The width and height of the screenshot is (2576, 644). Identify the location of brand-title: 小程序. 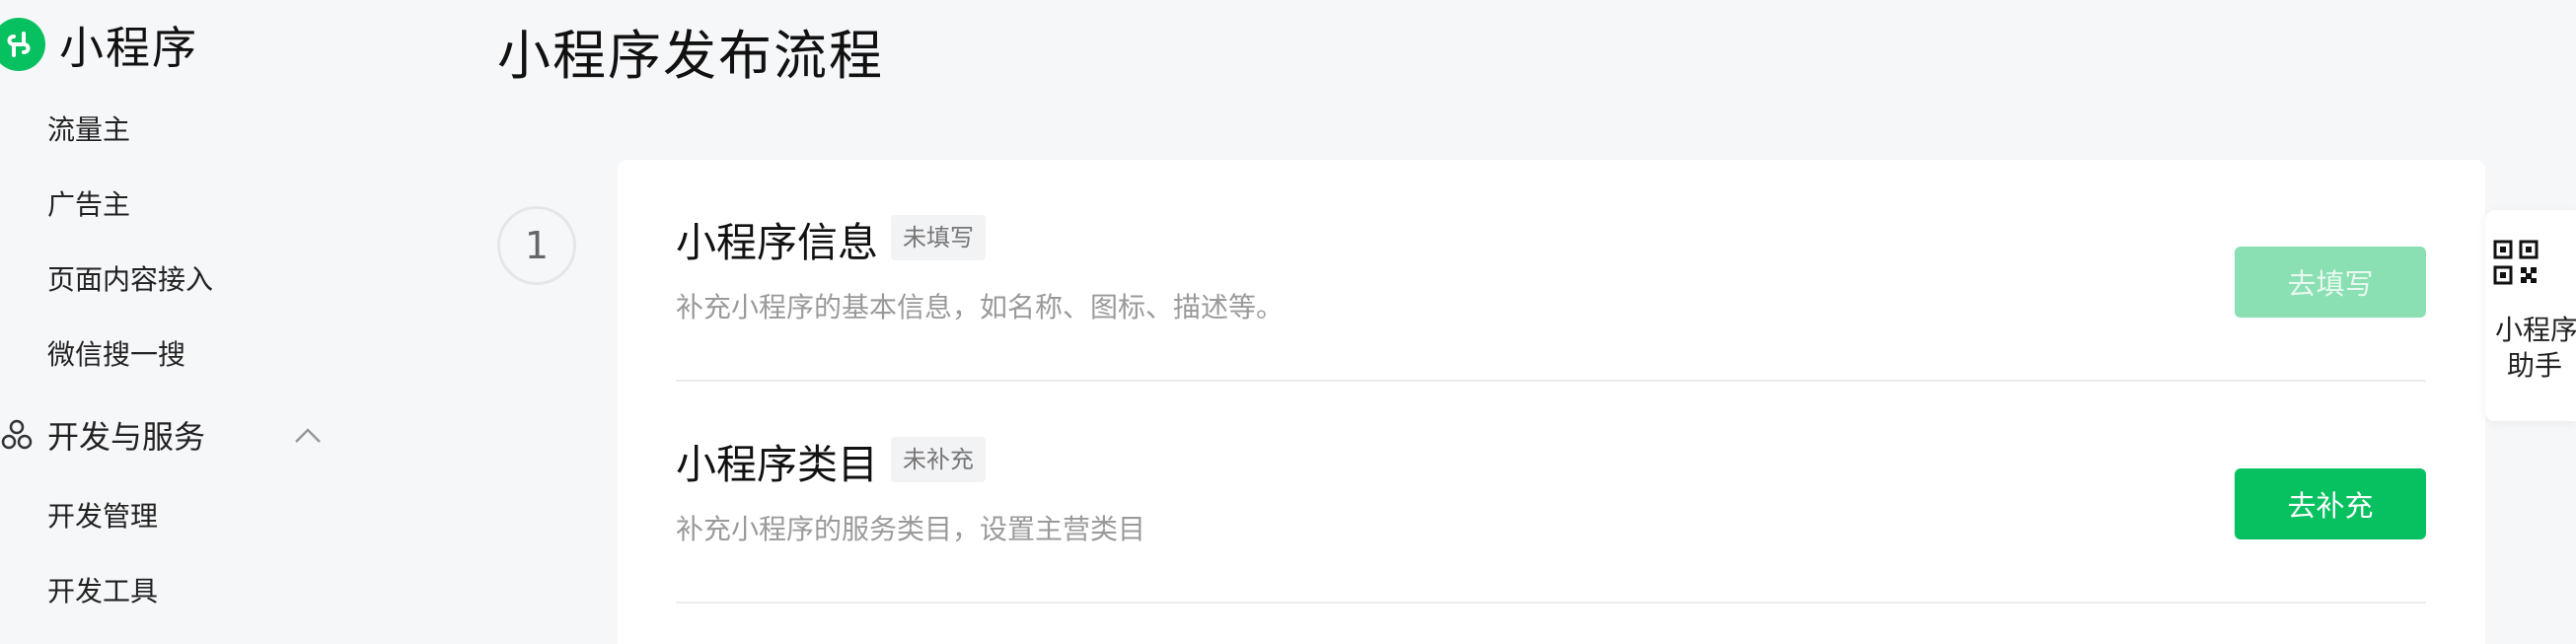
(129, 48).